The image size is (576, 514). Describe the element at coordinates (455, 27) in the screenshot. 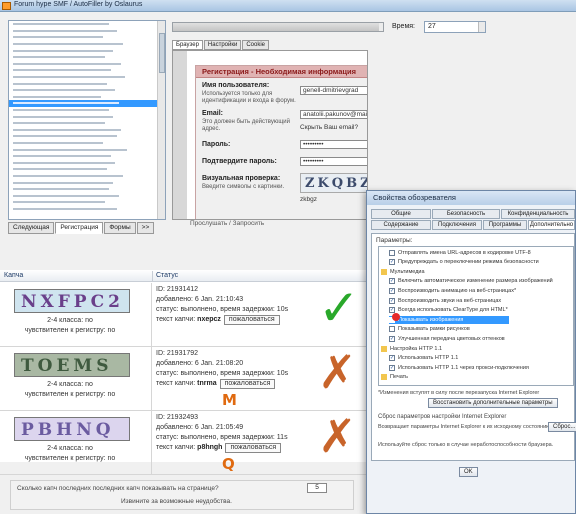

I see `time-input: 27` at that location.